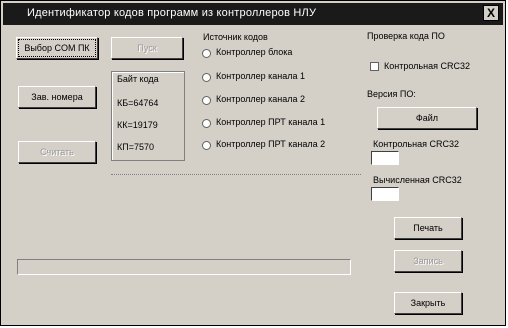 The height and width of the screenshot is (328, 508). Describe the element at coordinates (427, 118) in the screenshot. I see `file-button: Файл` at that location.